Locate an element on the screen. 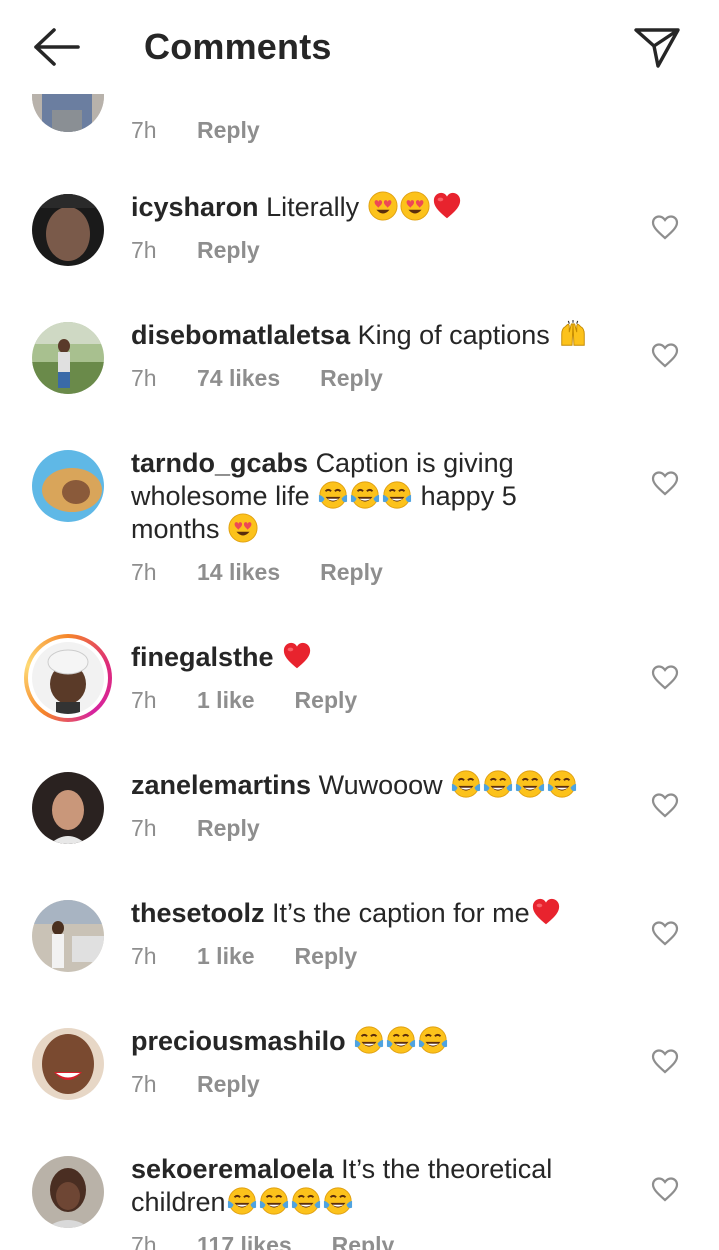  raised-hands-emoji-icon is located at coordinates (573, 334).